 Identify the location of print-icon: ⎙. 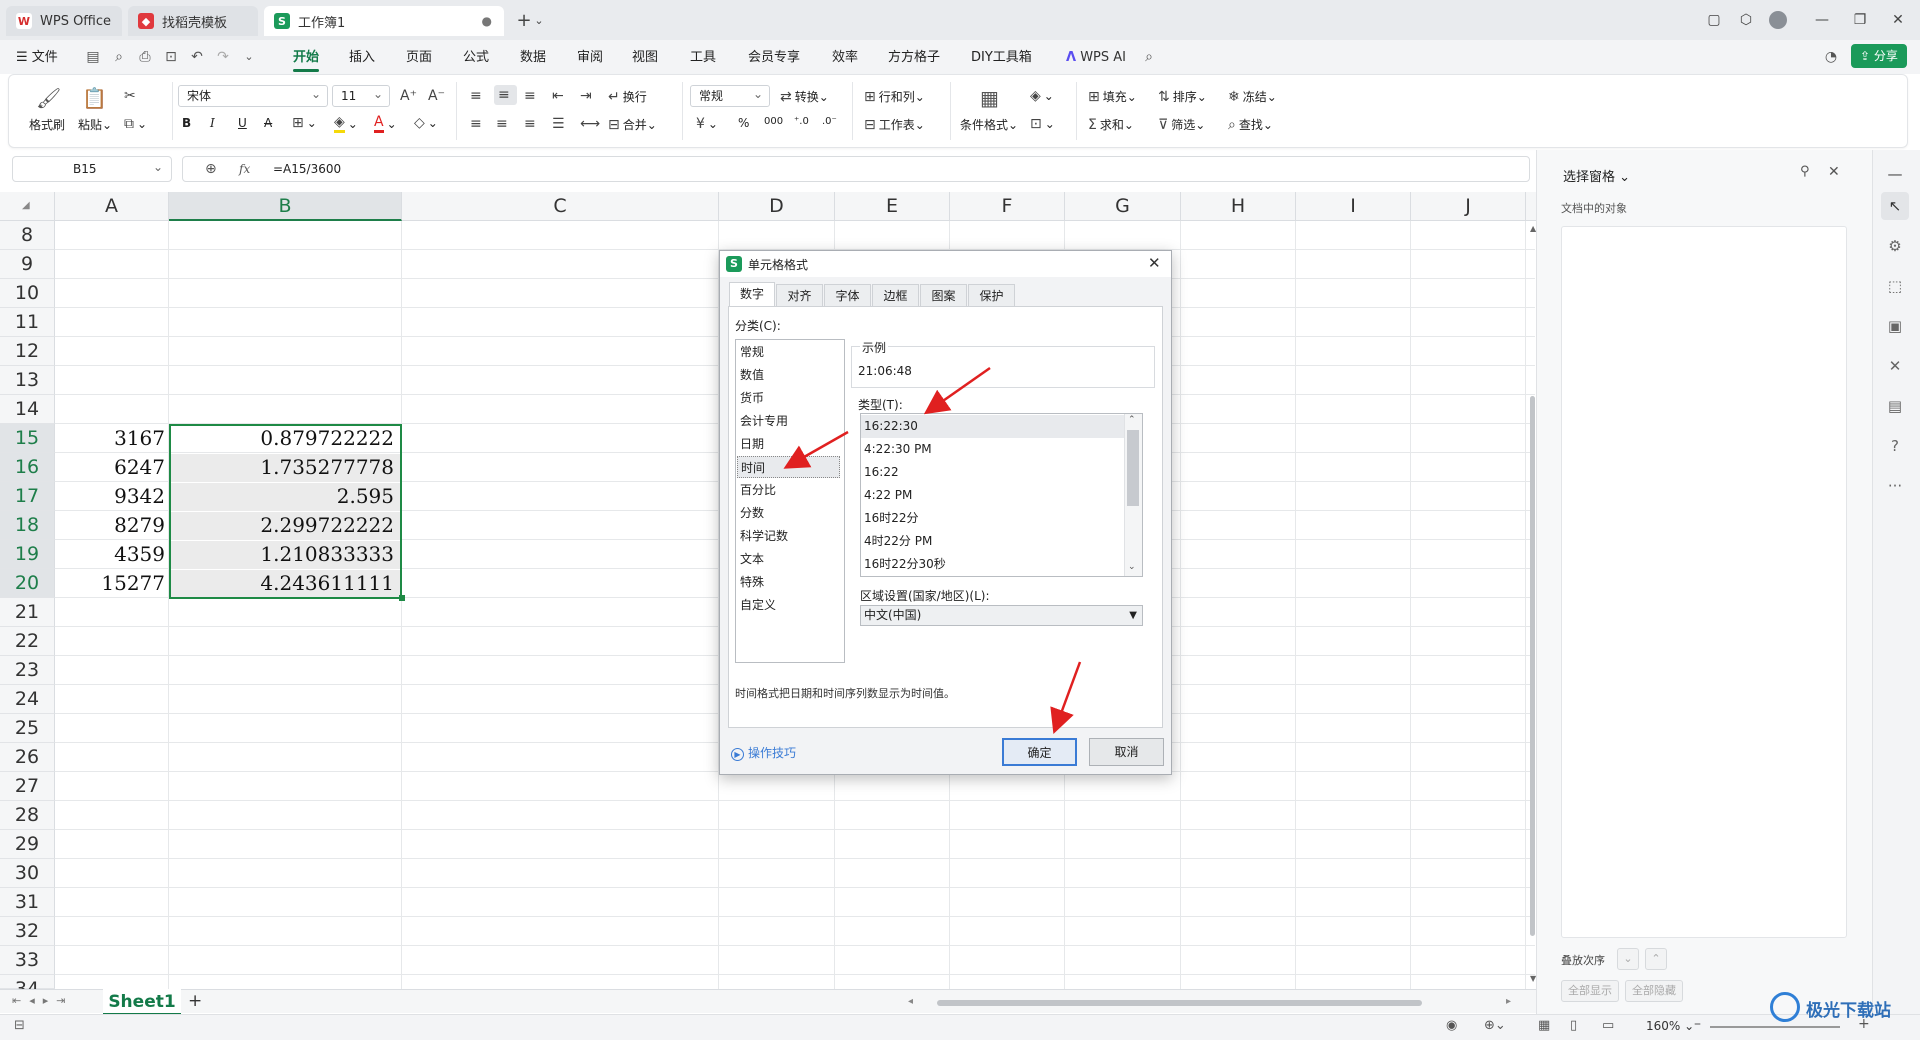
(145, 57).